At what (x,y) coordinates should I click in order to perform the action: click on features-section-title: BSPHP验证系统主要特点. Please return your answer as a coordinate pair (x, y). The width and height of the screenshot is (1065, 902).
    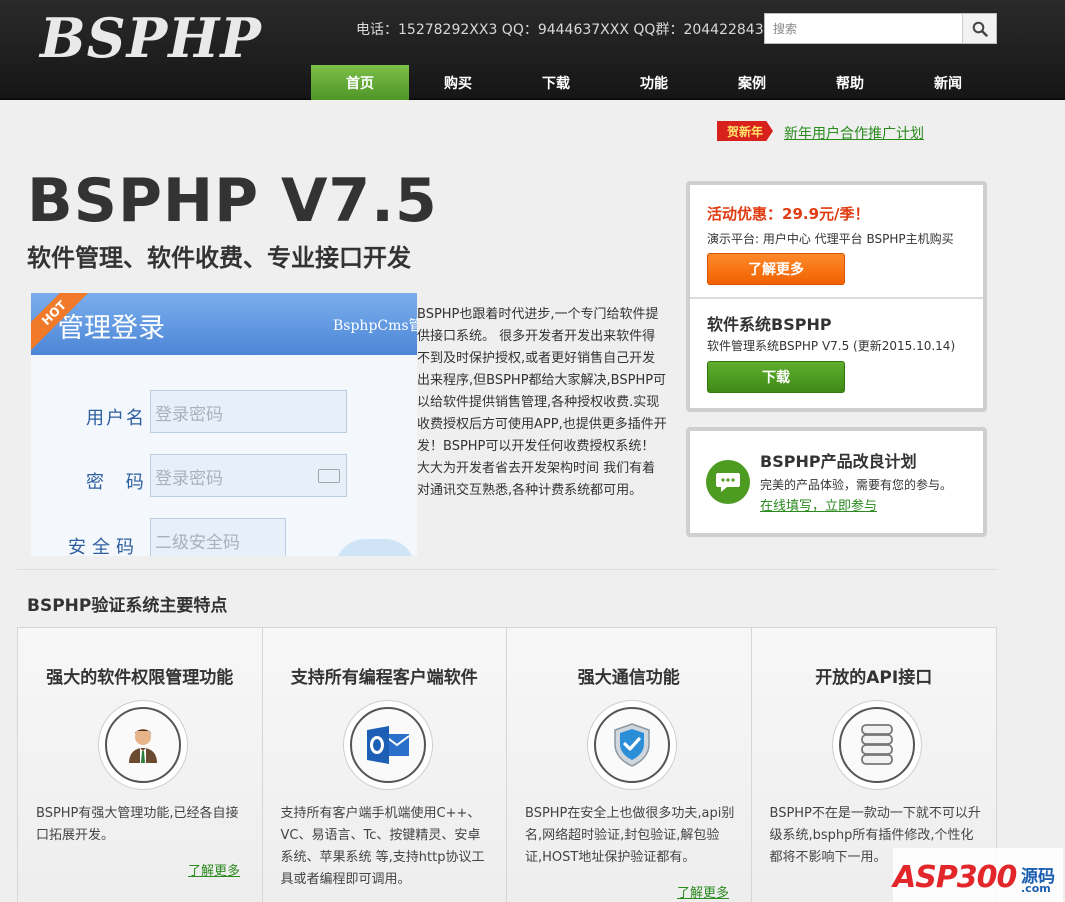
    Looking at the image, I should click on (127, 606).